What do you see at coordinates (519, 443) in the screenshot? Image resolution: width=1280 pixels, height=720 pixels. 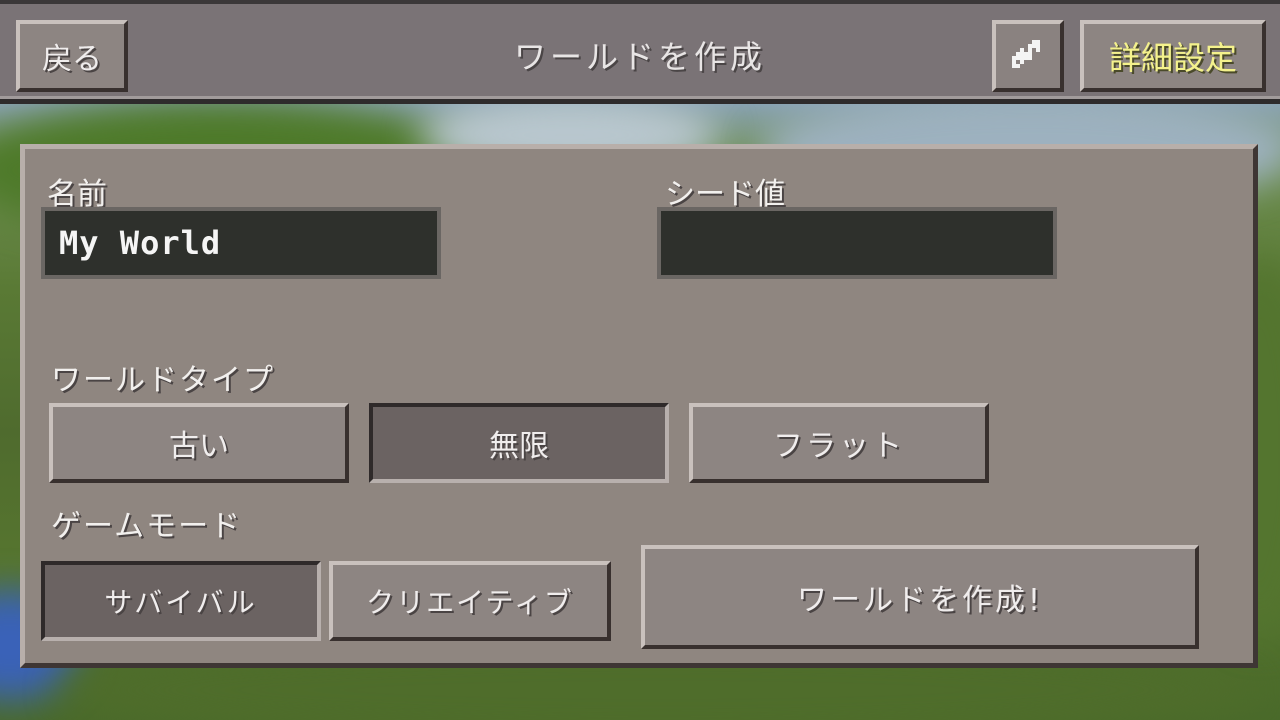 I see `world-type-infinite-button: 無限` at bounding box center [519, 443].